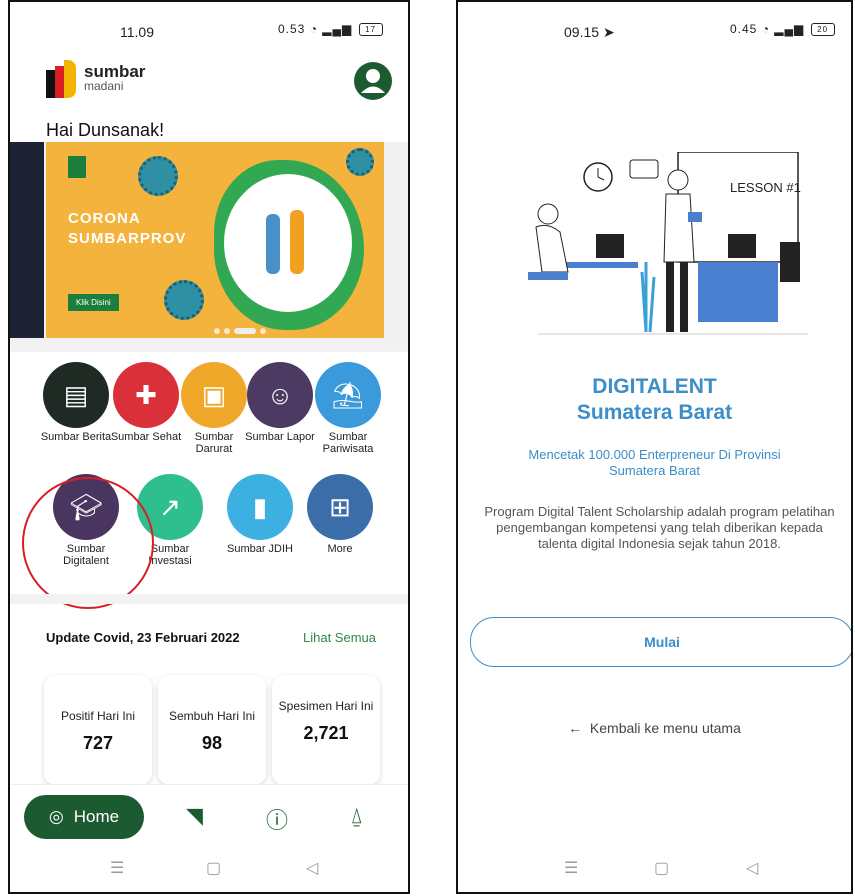 The height and width of the screenshot is (896, 855). What do you see at coordinates (356, 816) in the screenshot?
I see `siren-icon: ⍙` at bounding box center [356, 816].